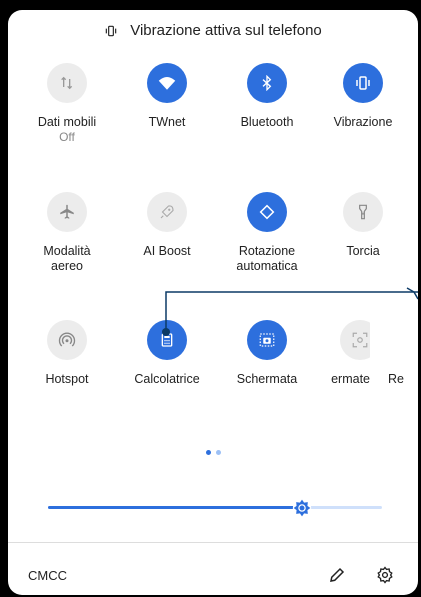 The width and height of the screenshot is (421, 597). What do you see at coordinates (267, 258) in the screenshot?
I see `tile-label: Rotazione automatica` at bounding box center [267, 258].